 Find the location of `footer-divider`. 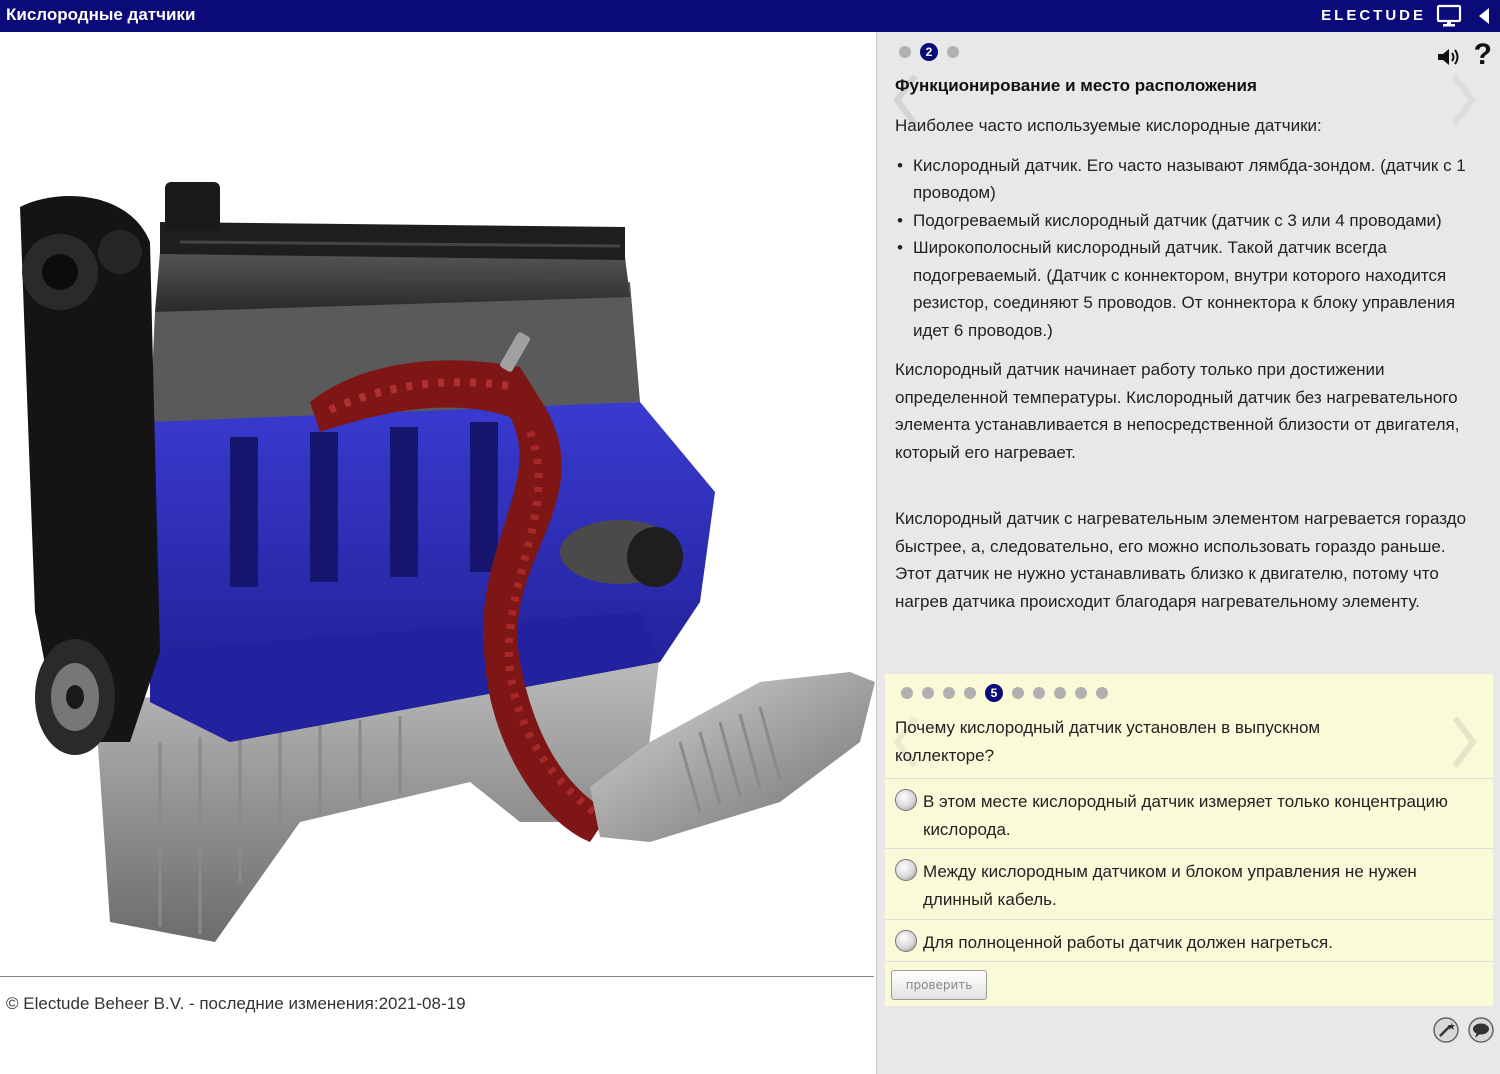

footer-divider is located at coordinates (437, 976).